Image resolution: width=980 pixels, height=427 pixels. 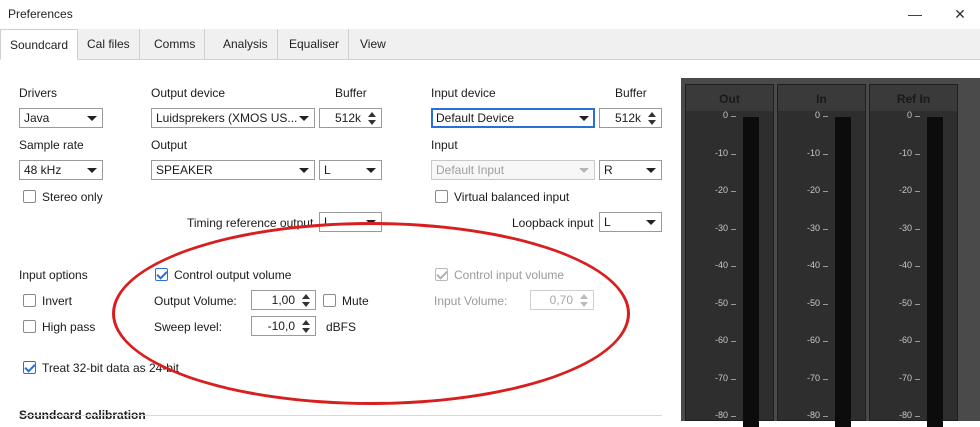 I want to click on meter-tick-label: -80, so click(x=721, y=415).